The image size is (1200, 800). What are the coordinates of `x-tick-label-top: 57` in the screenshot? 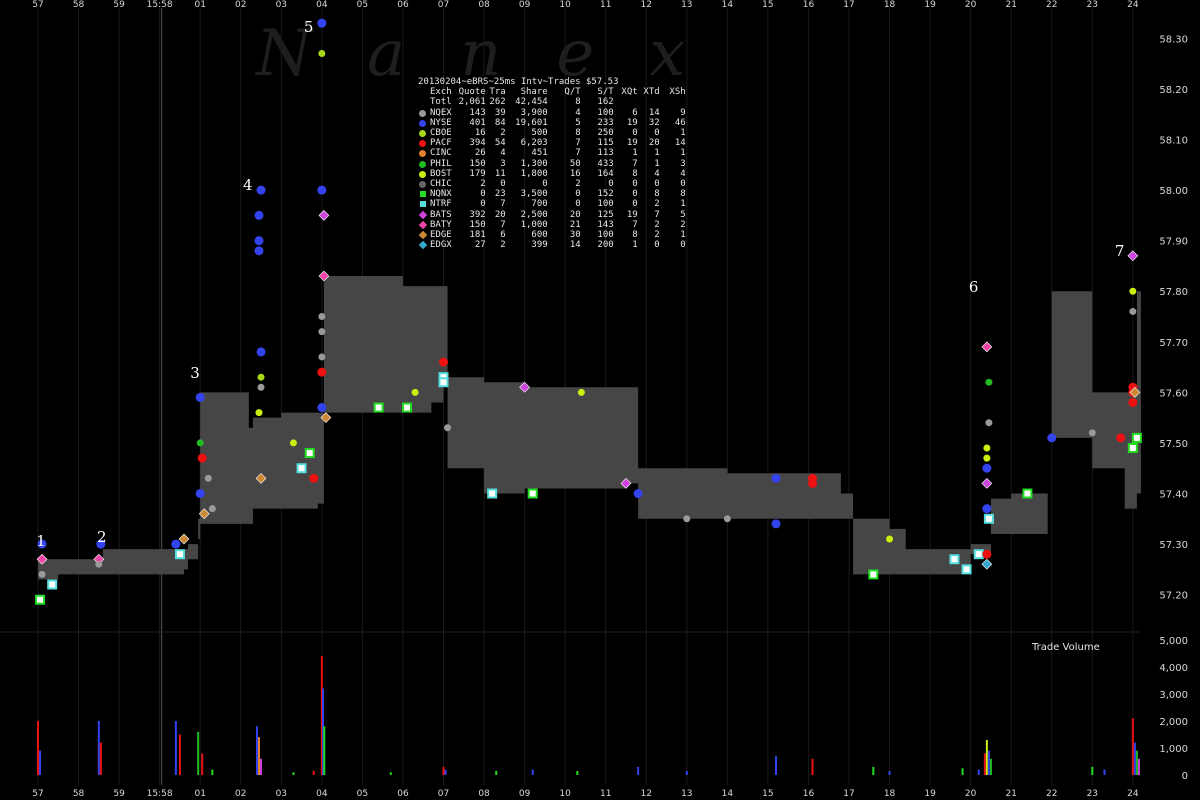 It's located at (37, 5).